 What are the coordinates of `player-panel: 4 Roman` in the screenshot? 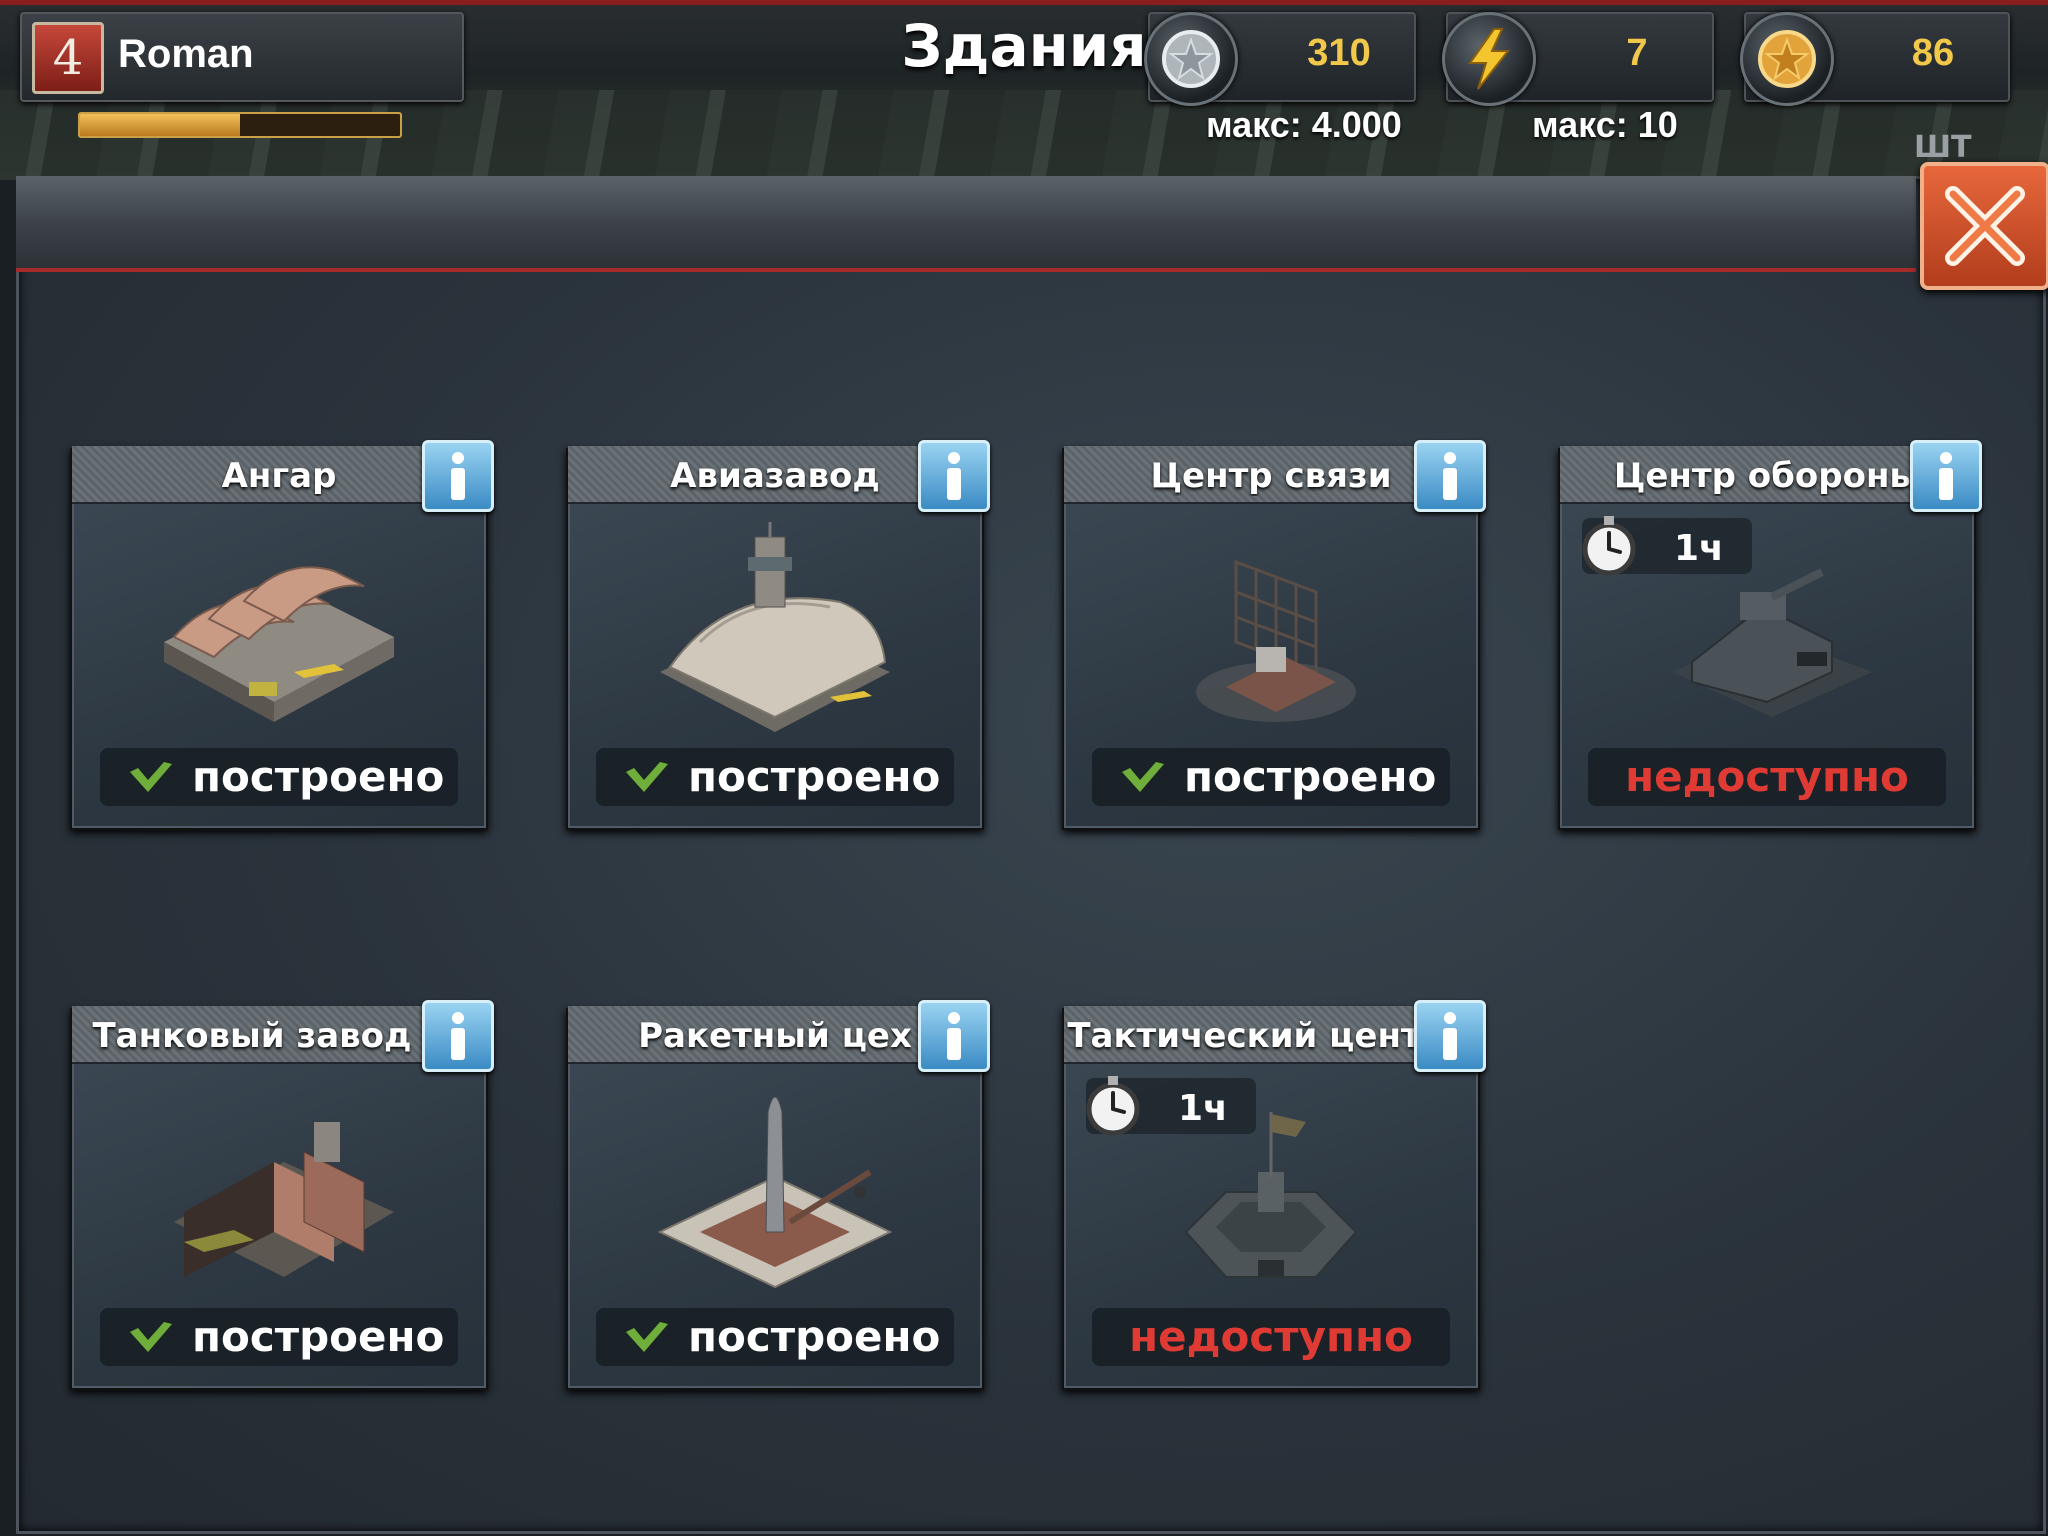 It's located at (242, 57).